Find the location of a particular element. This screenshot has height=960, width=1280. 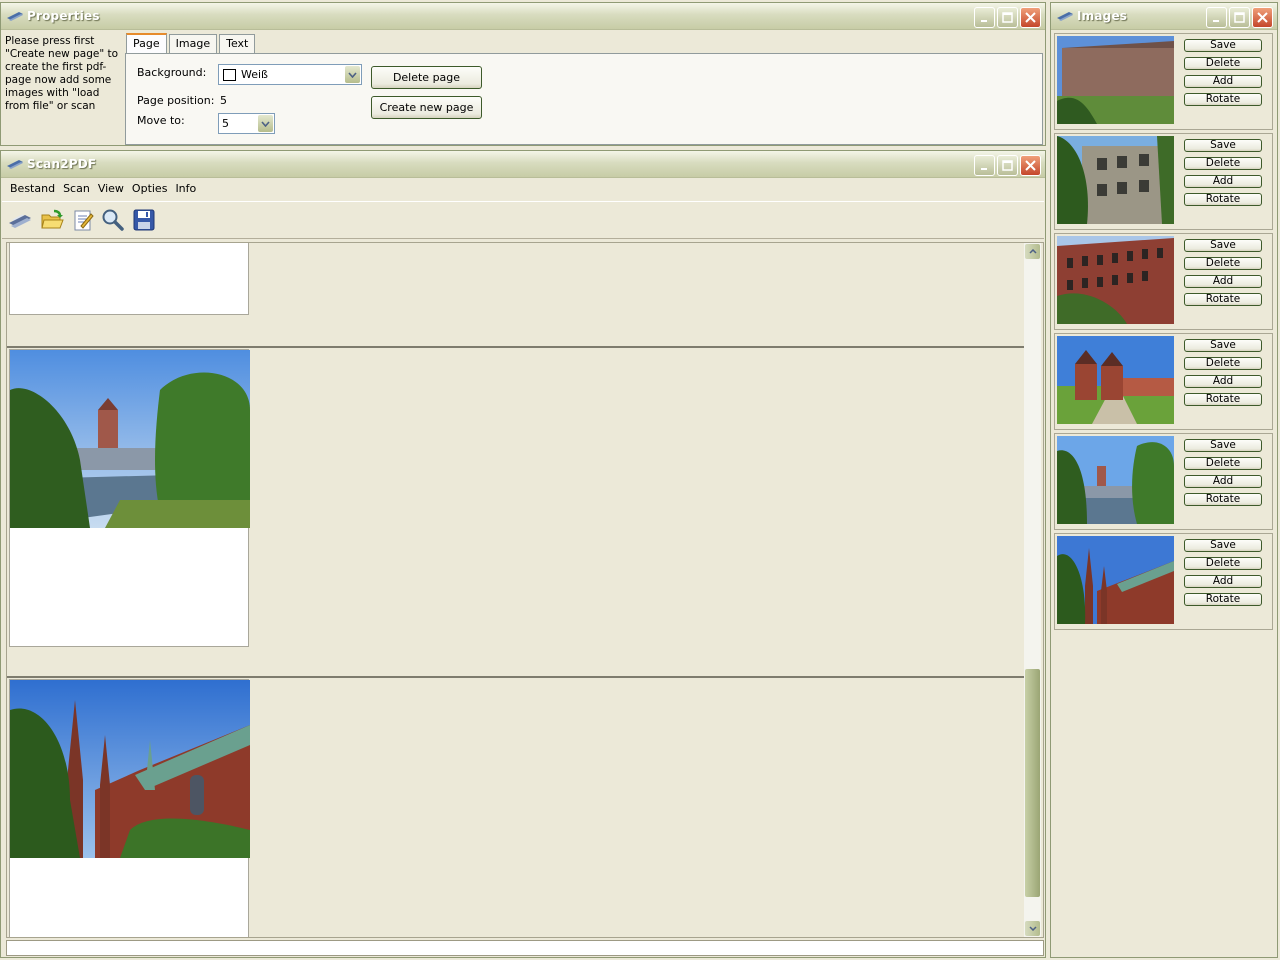

scroll-up-button is located at coordinates (1032, 251).